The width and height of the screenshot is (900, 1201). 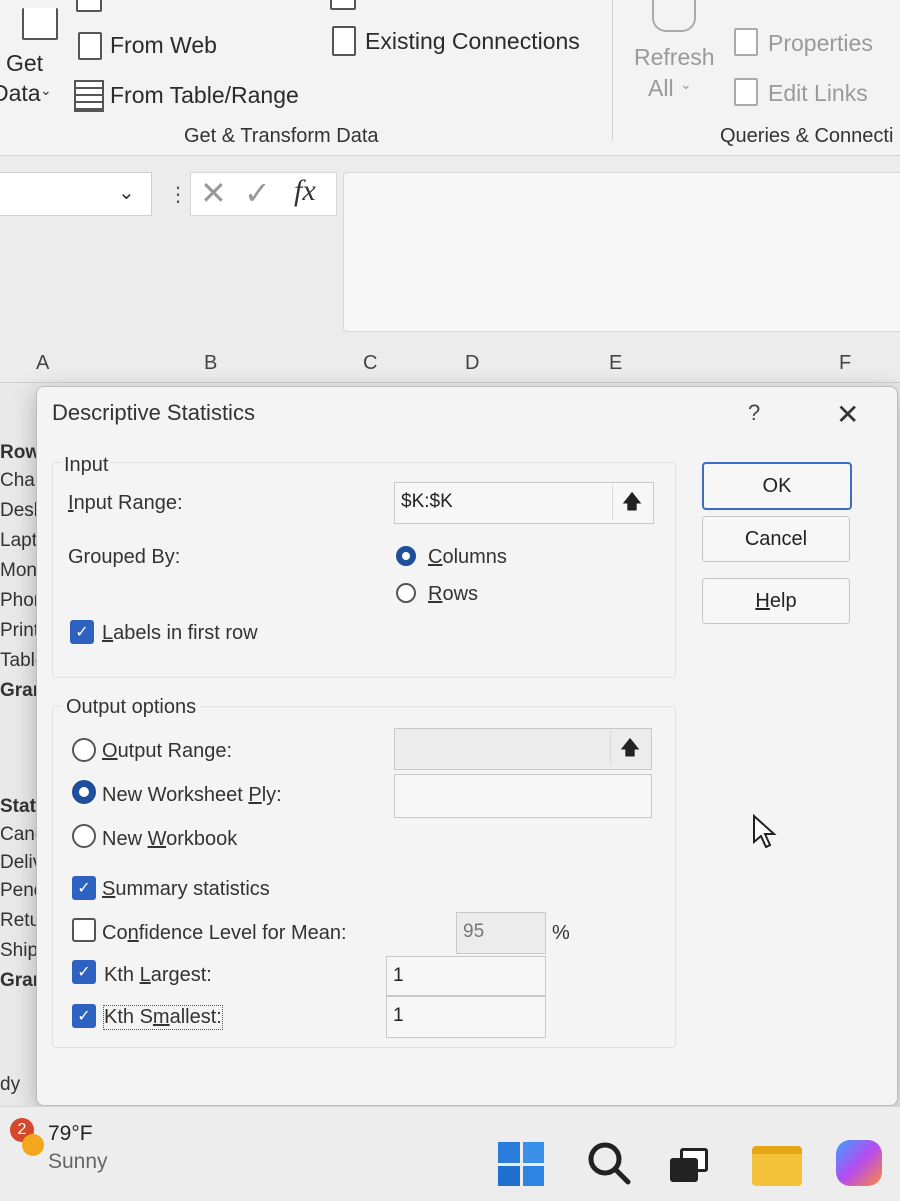 I want to click on formula-input, so click(x=621, y=252).